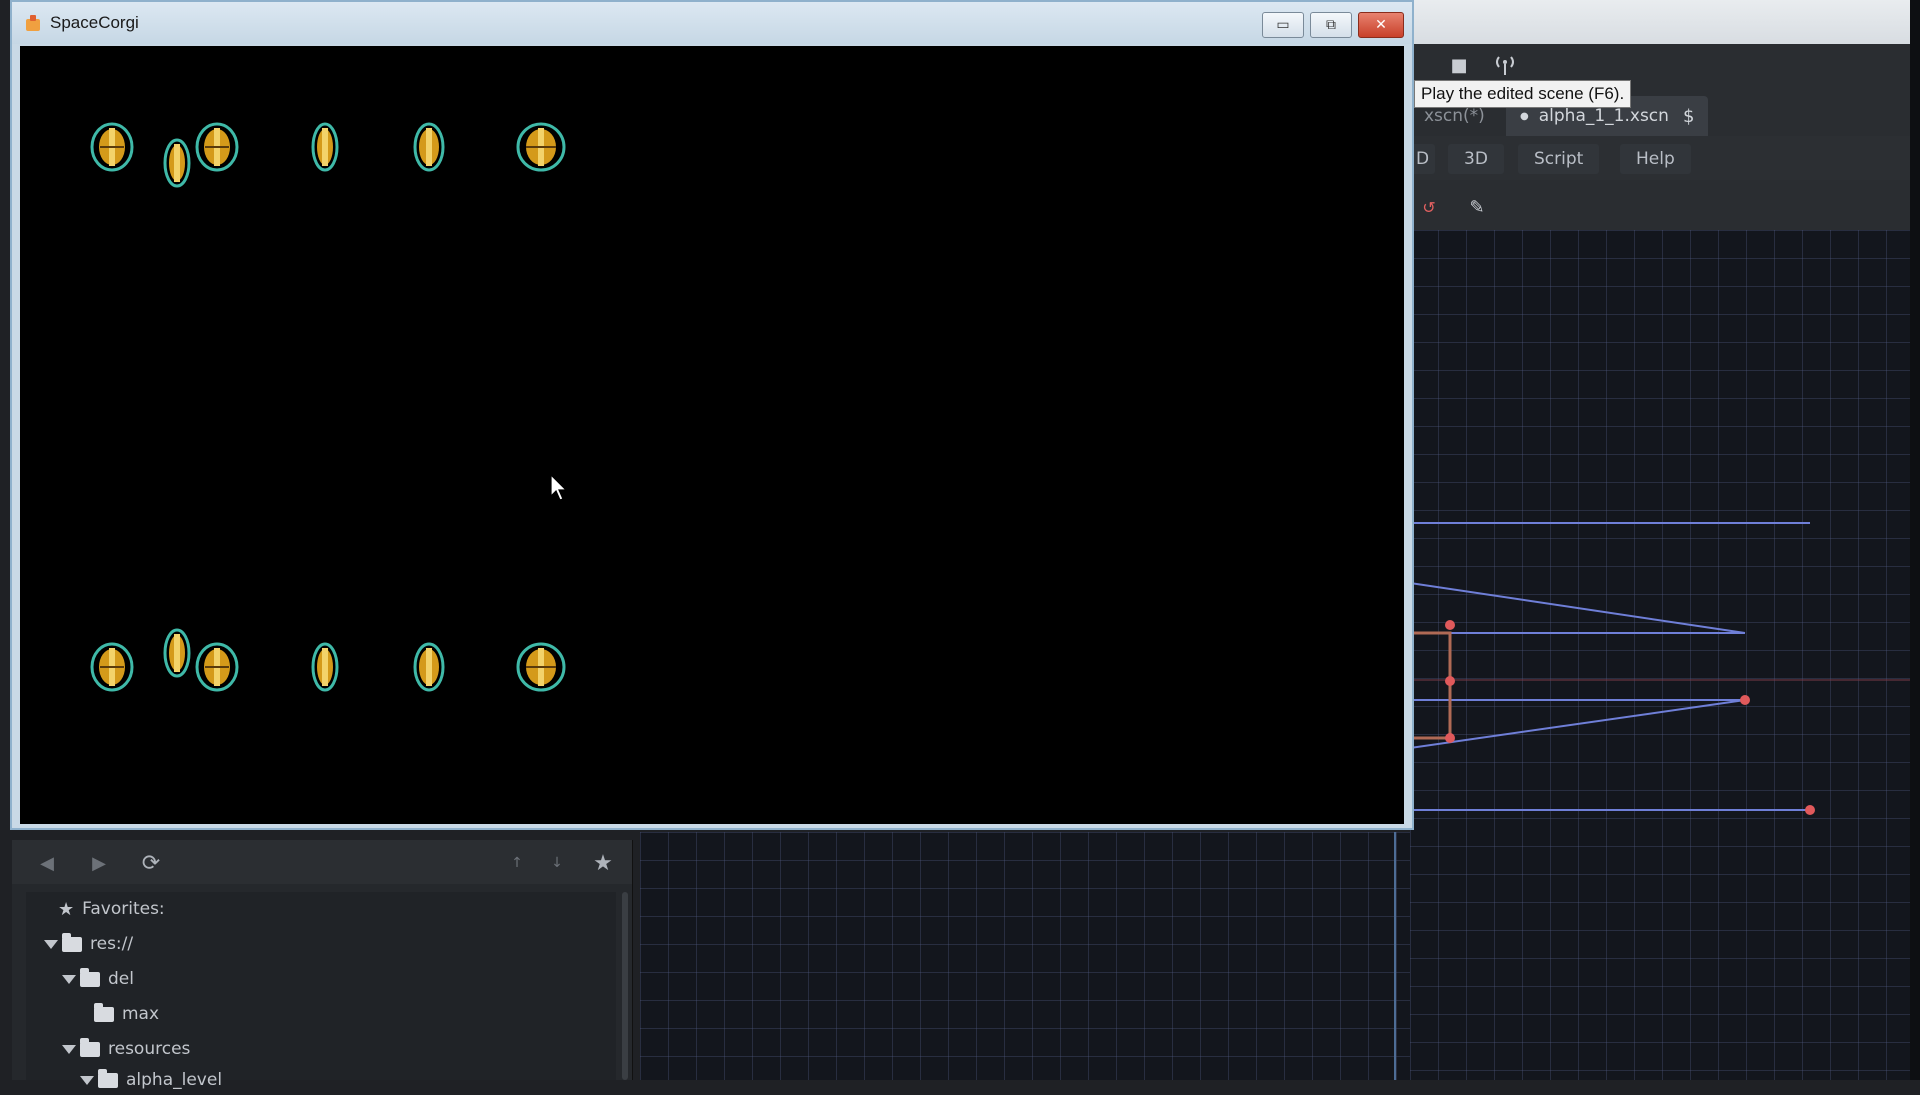  Describe the element at coordinates (1431, 685) in the screenshot. I see `node-frame` at that location.